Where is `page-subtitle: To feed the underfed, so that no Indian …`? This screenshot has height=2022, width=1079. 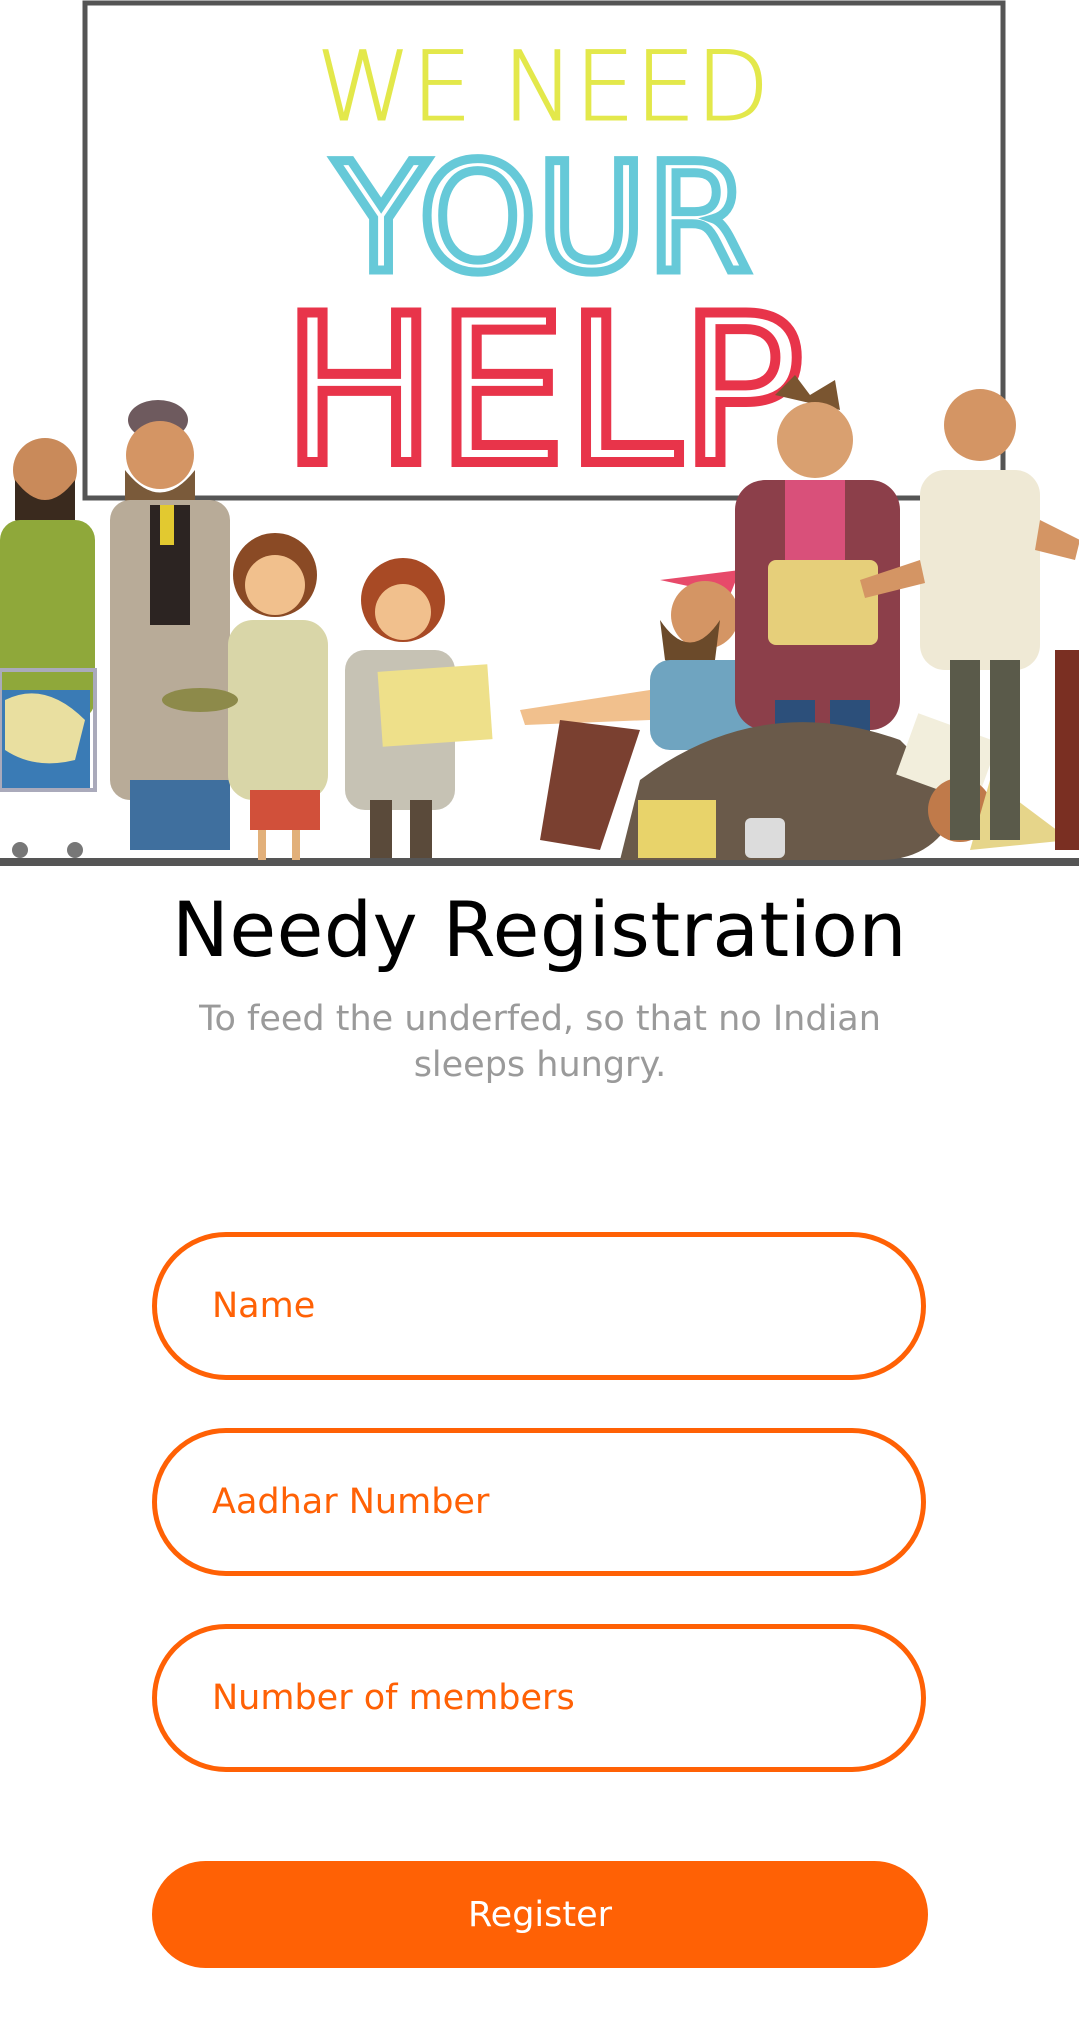 page-subtitle: To feed the underfed, so that no Indian … is located at coordinates (540, 1042).